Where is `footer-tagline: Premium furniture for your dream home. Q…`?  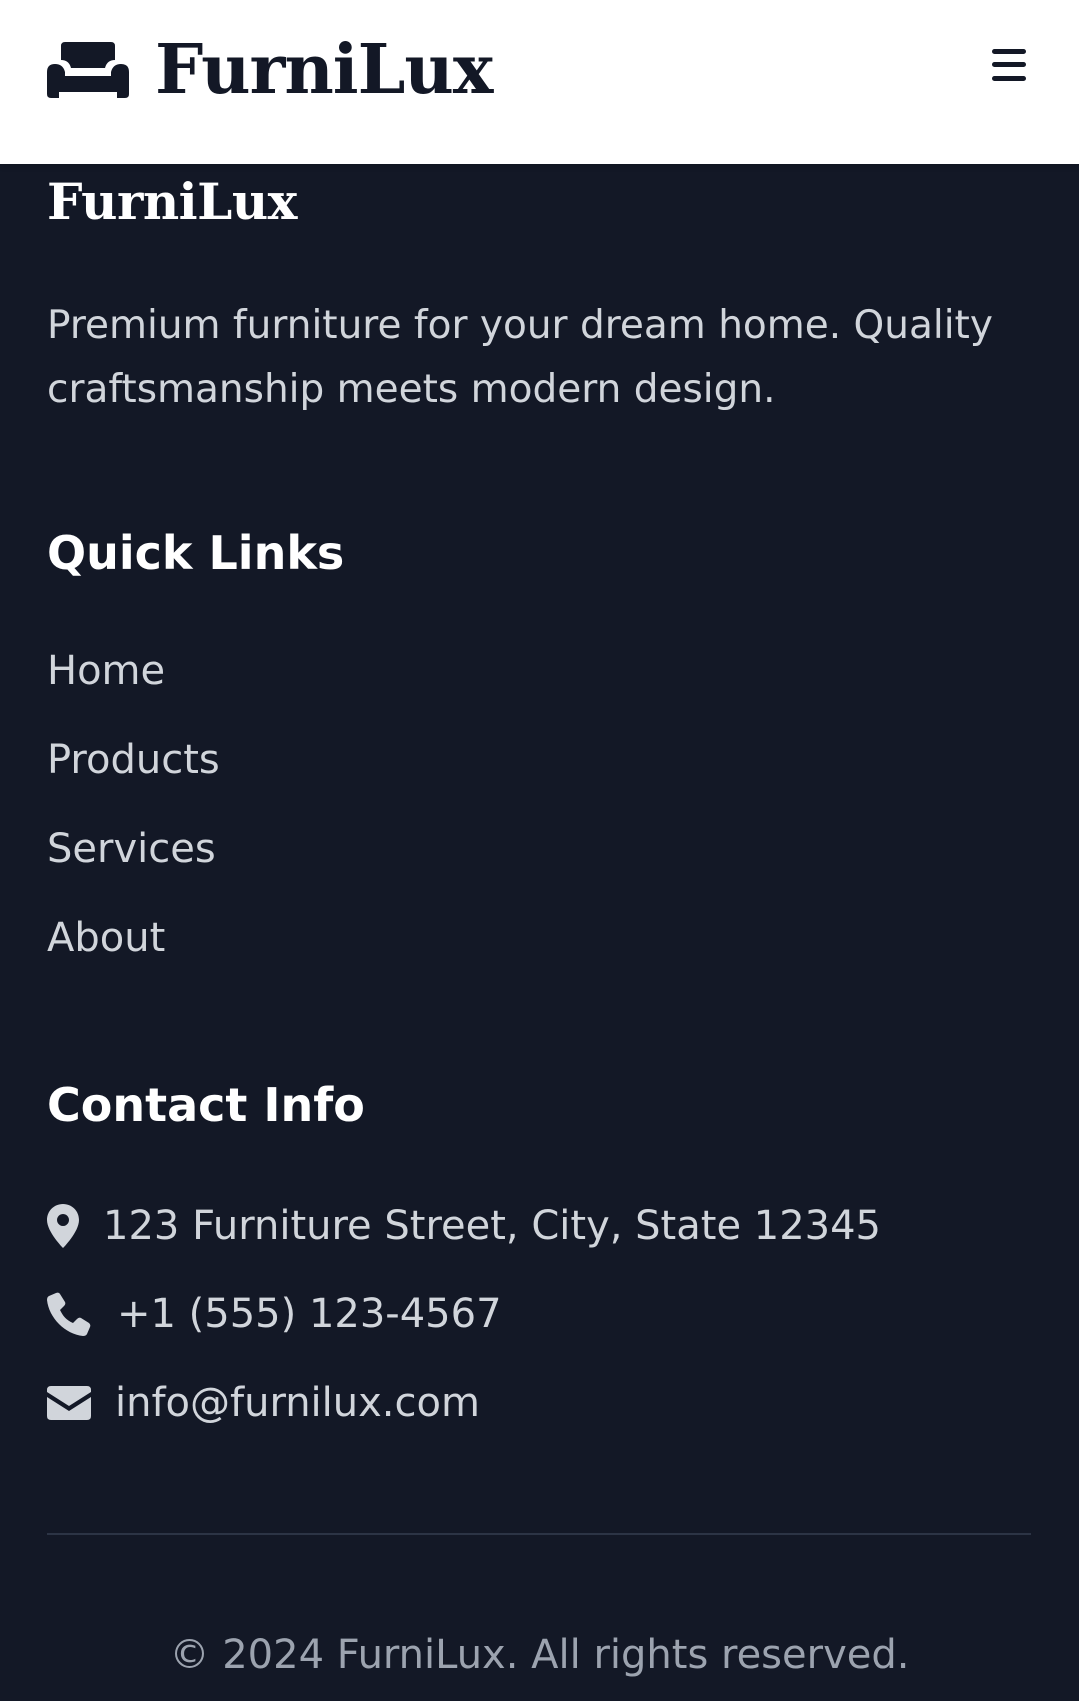 footer-tagline: Premium furniture for your dream home. Q… is located at coordinates (520, 357).